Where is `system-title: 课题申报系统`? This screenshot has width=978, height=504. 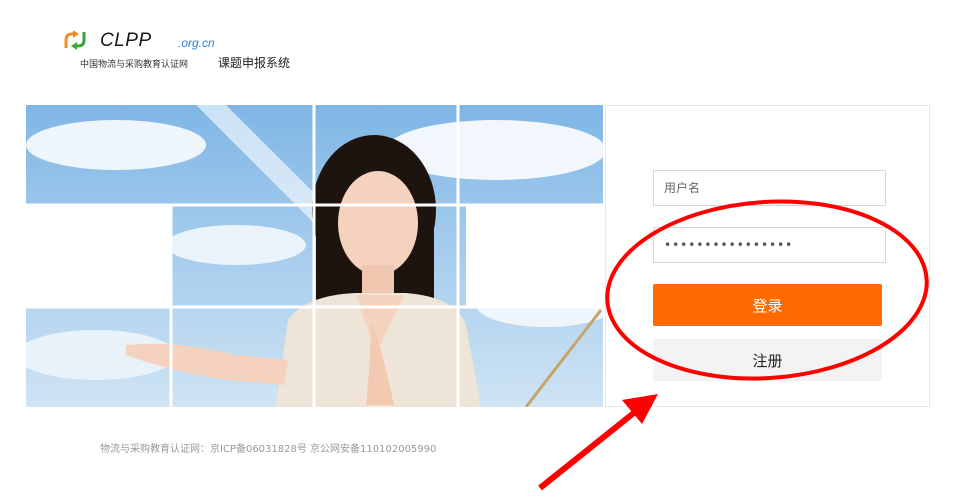
system-title: 课题申报系统 is located at coordinates (254, 63).